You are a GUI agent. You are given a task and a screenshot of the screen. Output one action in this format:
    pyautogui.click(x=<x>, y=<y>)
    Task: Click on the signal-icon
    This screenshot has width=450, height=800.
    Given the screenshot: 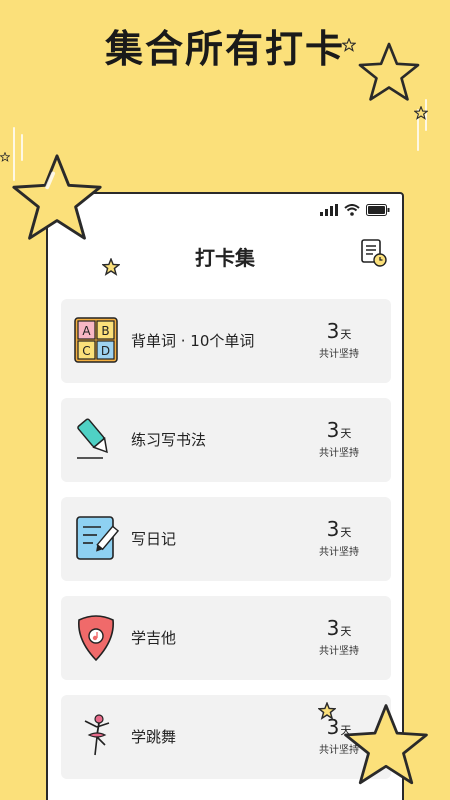 What is the action you would take?
    pyautogui.click(x=329, y=210)
    